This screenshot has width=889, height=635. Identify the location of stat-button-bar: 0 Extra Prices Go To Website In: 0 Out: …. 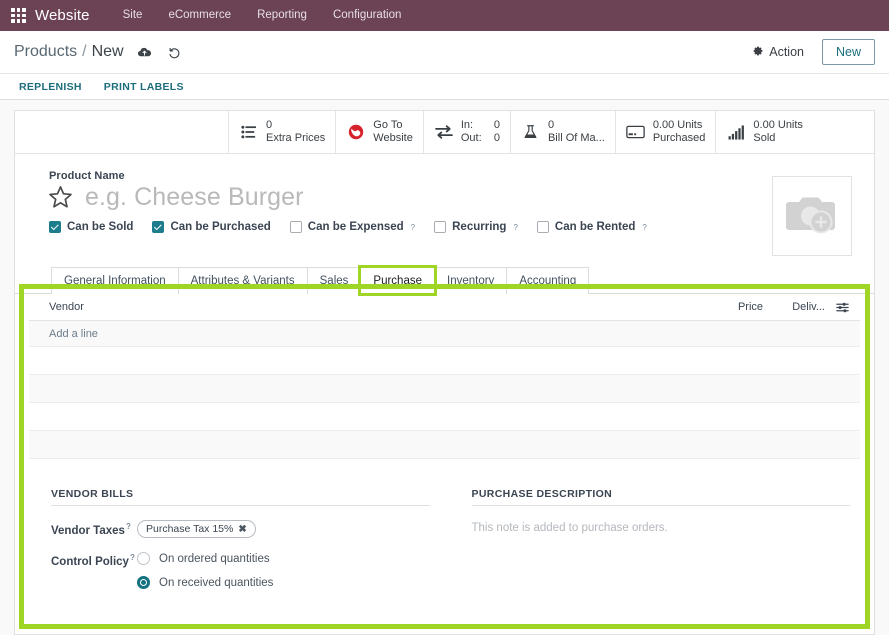
(444, 132).